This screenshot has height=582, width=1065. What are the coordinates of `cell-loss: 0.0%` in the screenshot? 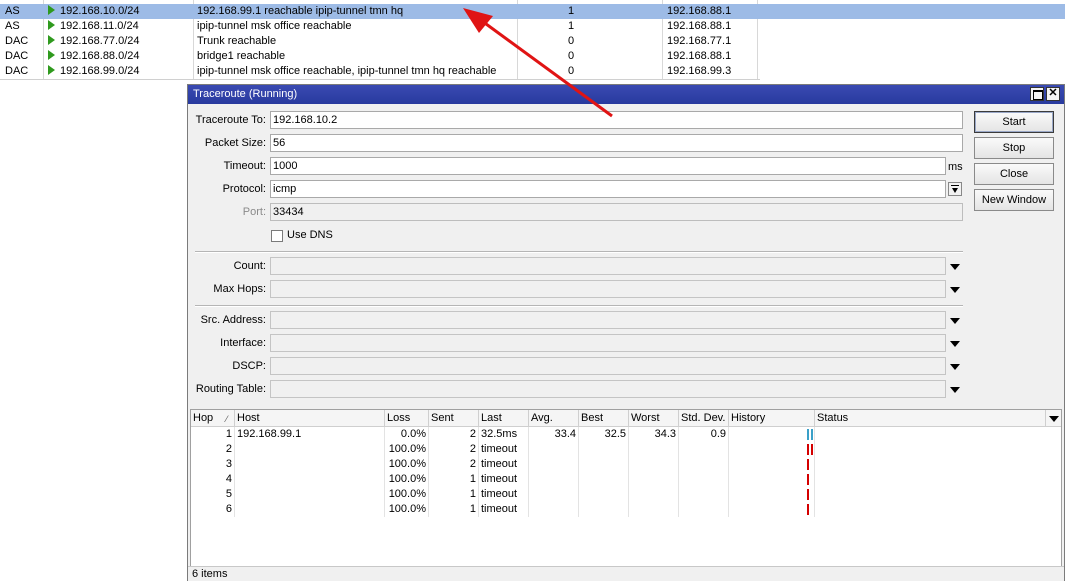 It's located at (407, 434).